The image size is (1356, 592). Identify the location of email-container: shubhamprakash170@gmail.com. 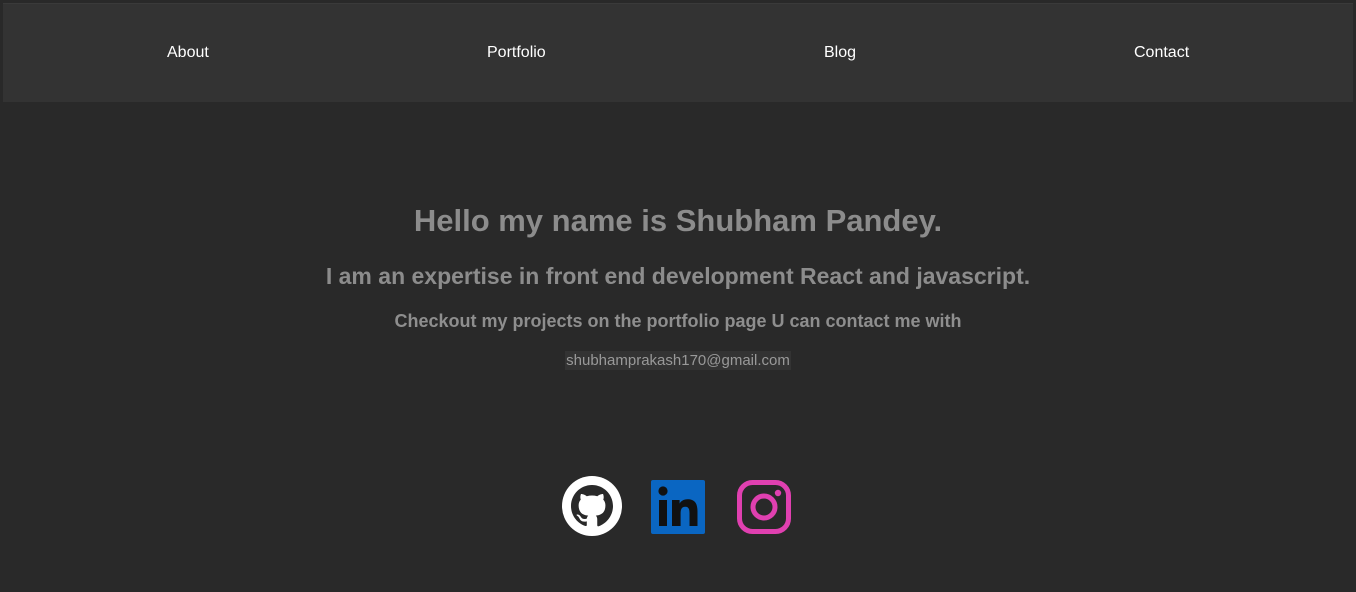
(678, 360).